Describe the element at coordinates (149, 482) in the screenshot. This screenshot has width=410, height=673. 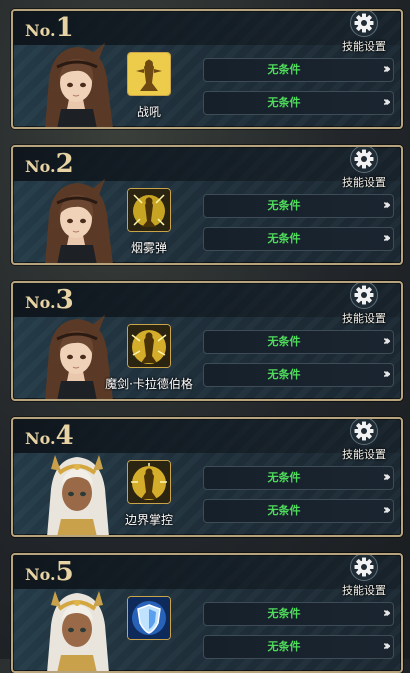
I see `boundary-control-icon` at that location.